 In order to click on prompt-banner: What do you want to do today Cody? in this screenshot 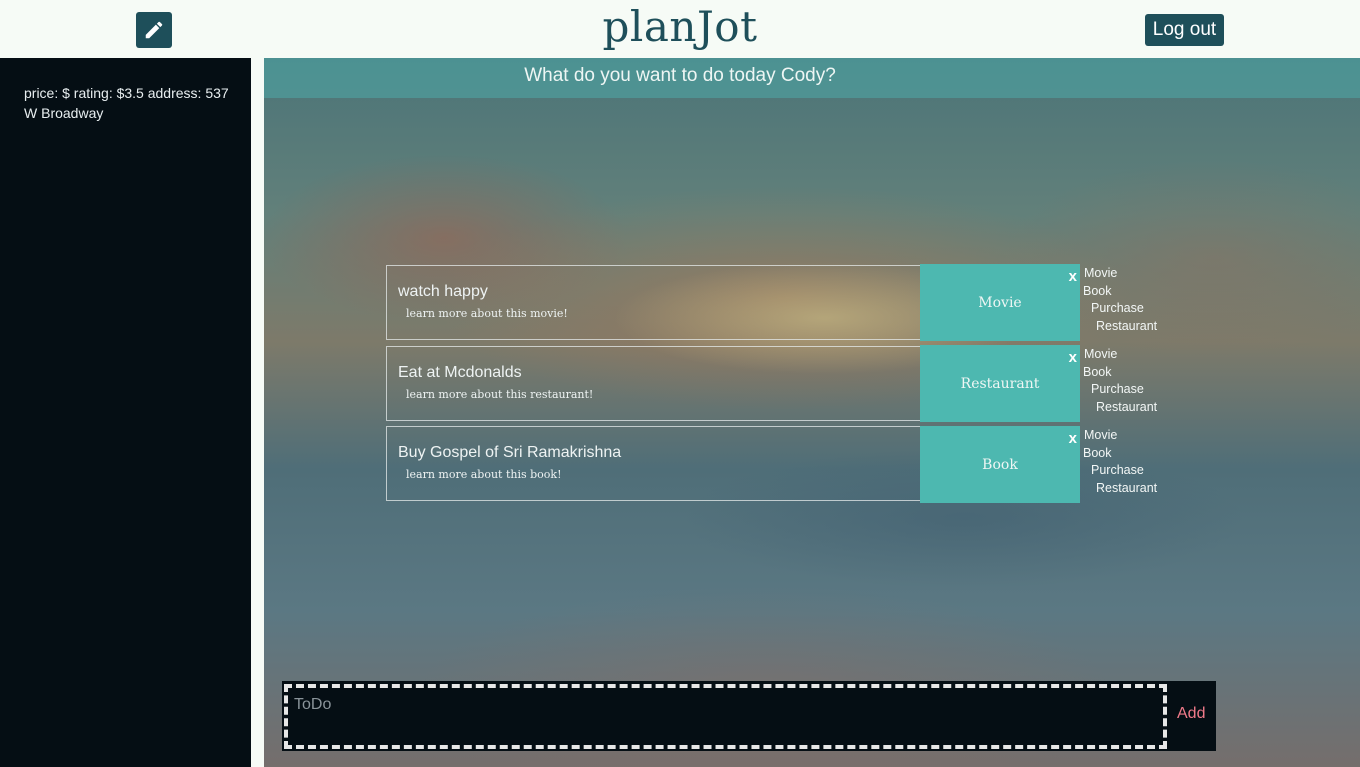, I will do `click(812, 78)`.